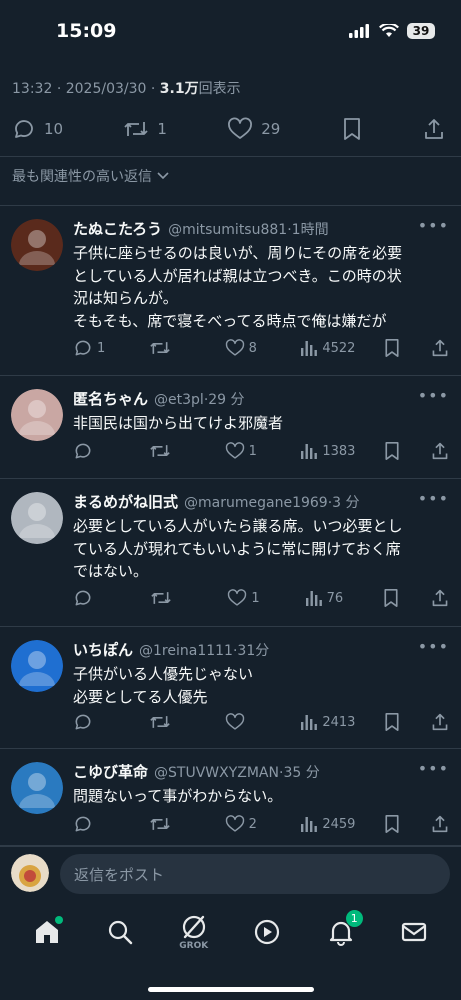  Describe the element at coordinates (47, 932) in the screenshot. I see `tab-home` at that location.